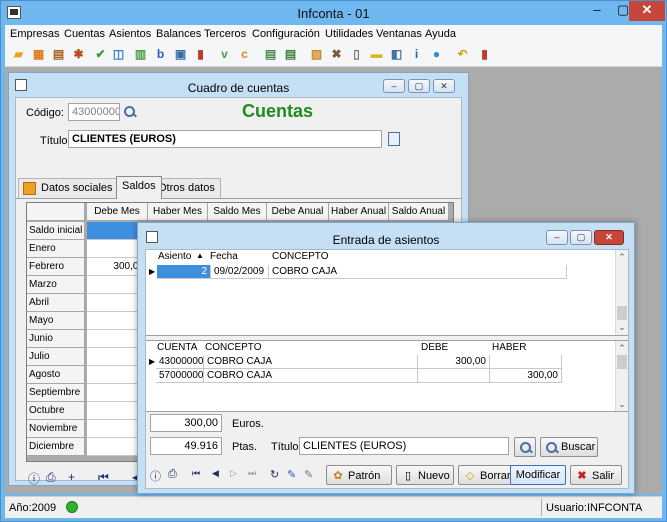  Describe the element at coordinates (286, 34) in the screenshot. I see `menu-configuracion: Configuración` at that location.